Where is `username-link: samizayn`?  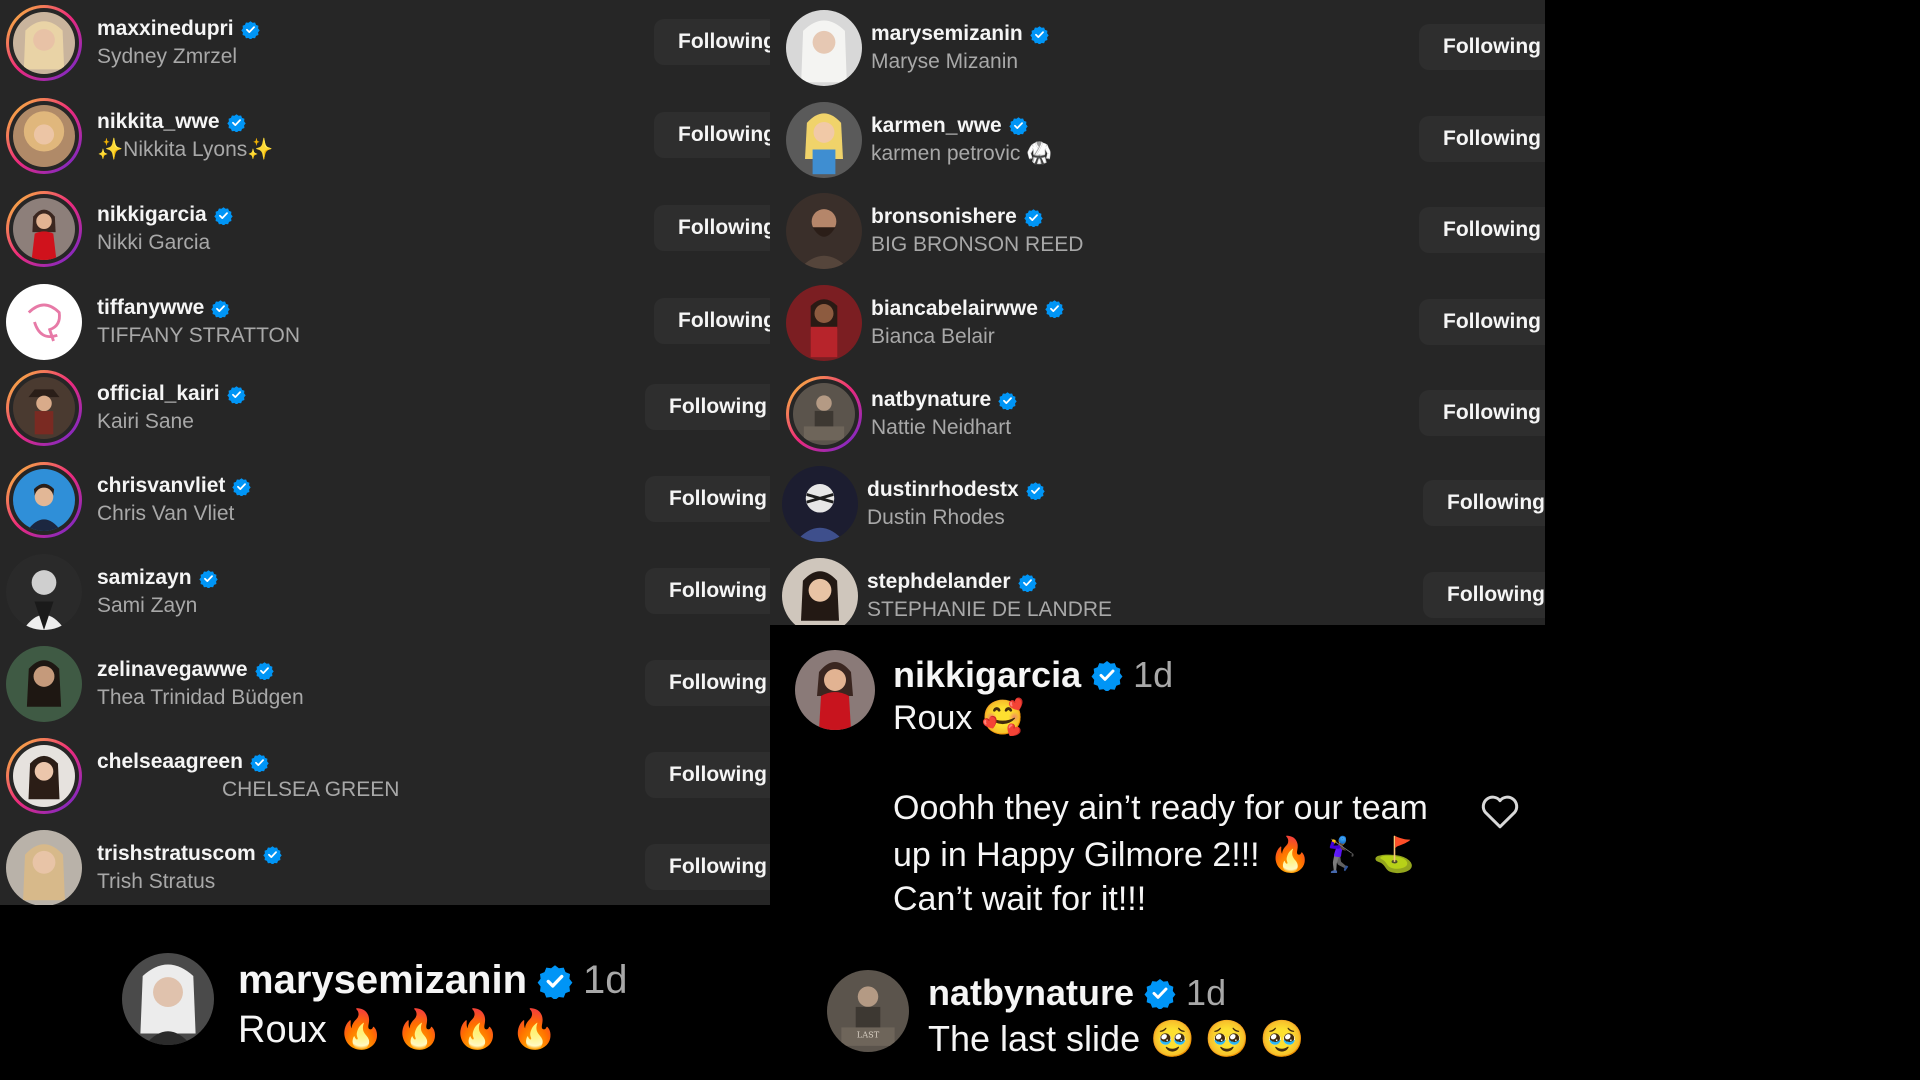
username-link: samizayn is located at coordinates (157, 578).